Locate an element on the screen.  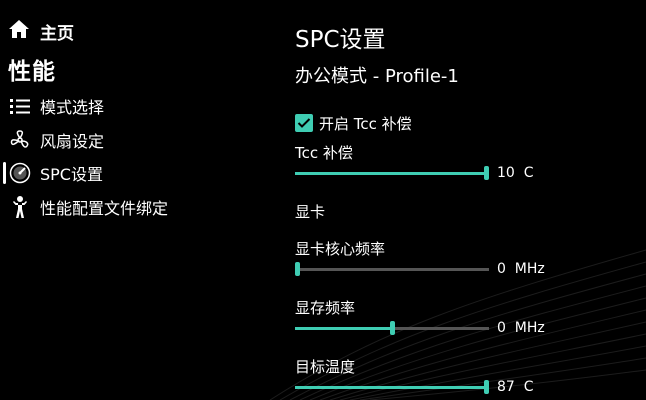
sidebar-item-mode-select: 模式选择 is located at coordinates (56, 106).